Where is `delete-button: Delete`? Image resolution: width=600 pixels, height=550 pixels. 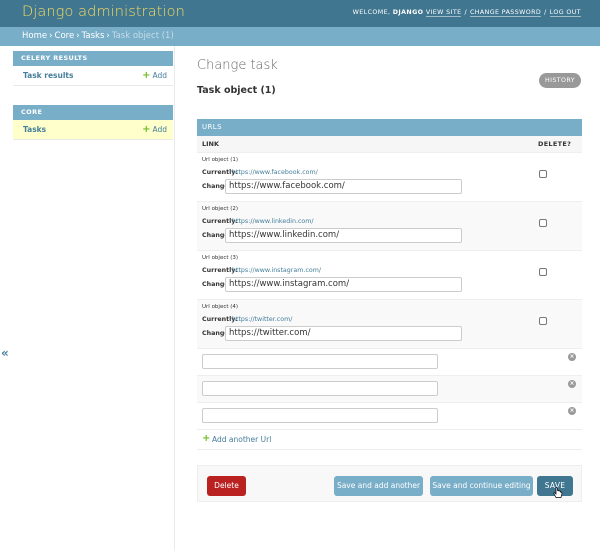
delete-button: Delete is located at coordinates (226, 486).